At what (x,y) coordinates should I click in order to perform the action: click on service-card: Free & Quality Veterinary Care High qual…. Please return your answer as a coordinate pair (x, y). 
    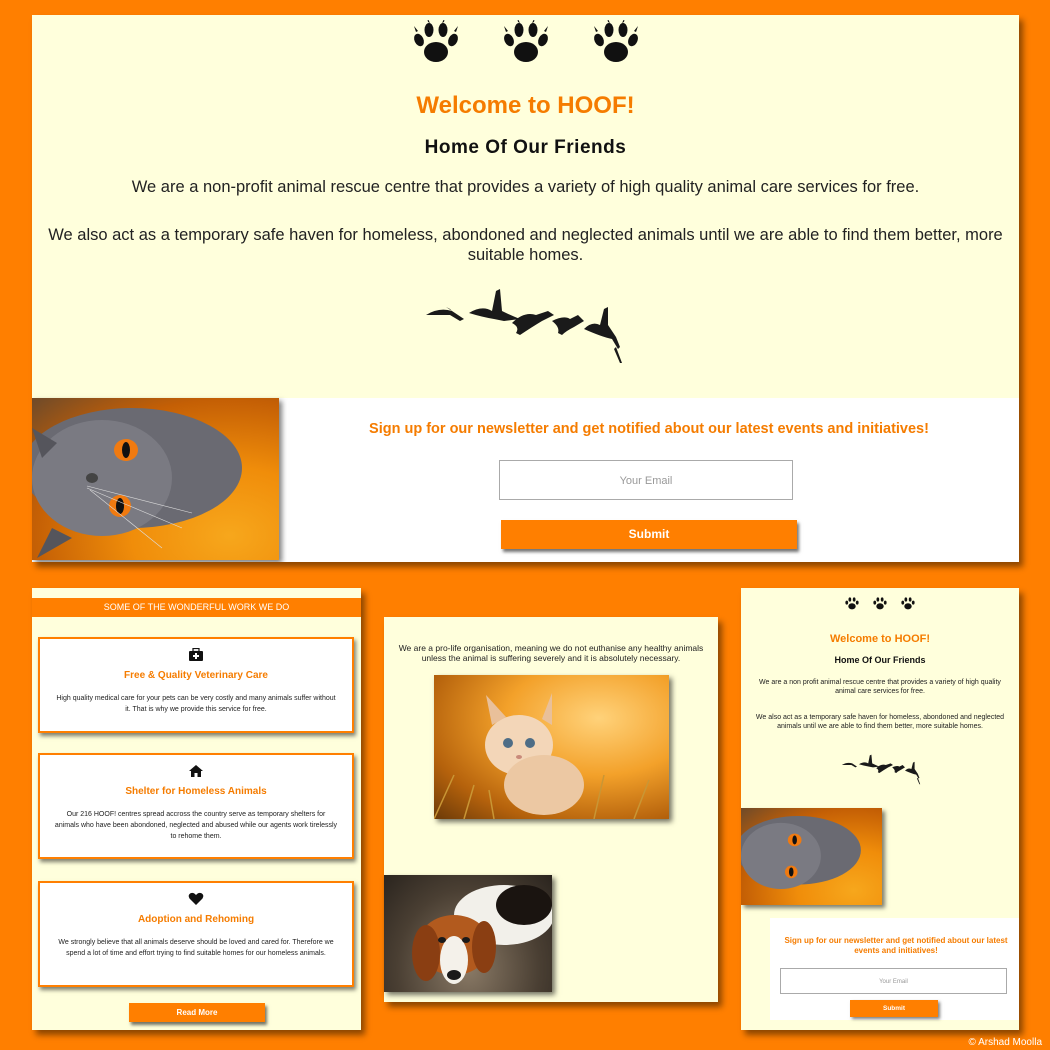
    Looking at the image, I should click on (196, 685).